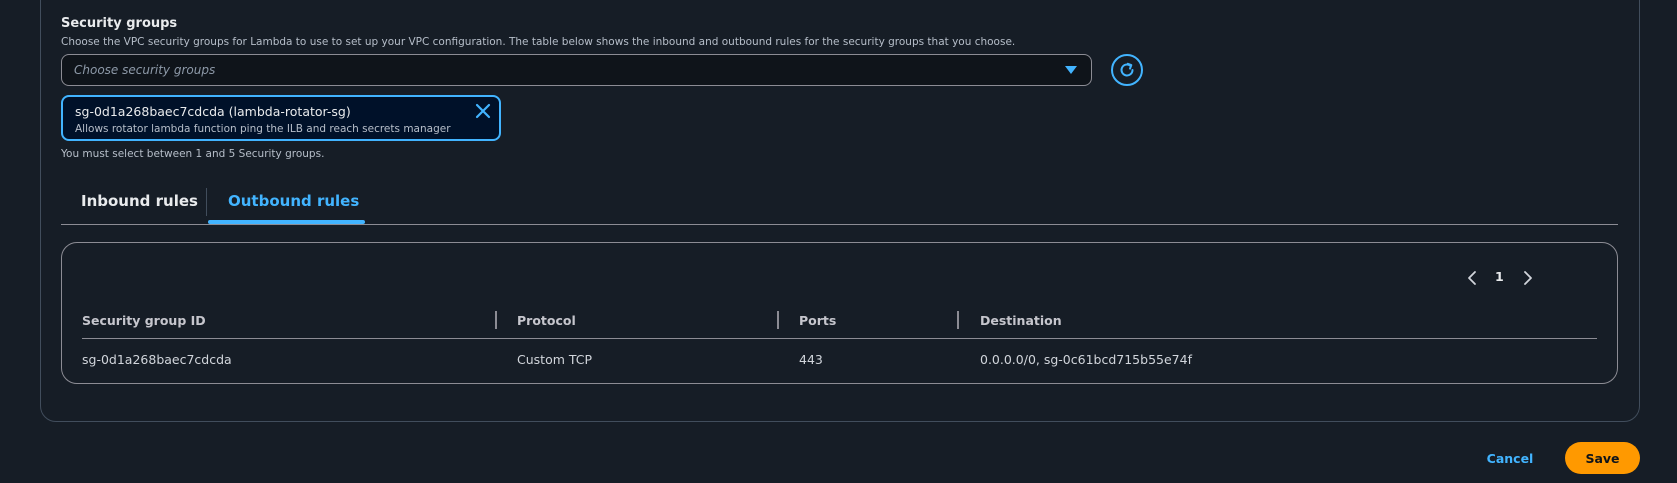 This screenshot has height=483, width=1677. I want to click on security-groups-select: Choose security groups, so click(576, 70).